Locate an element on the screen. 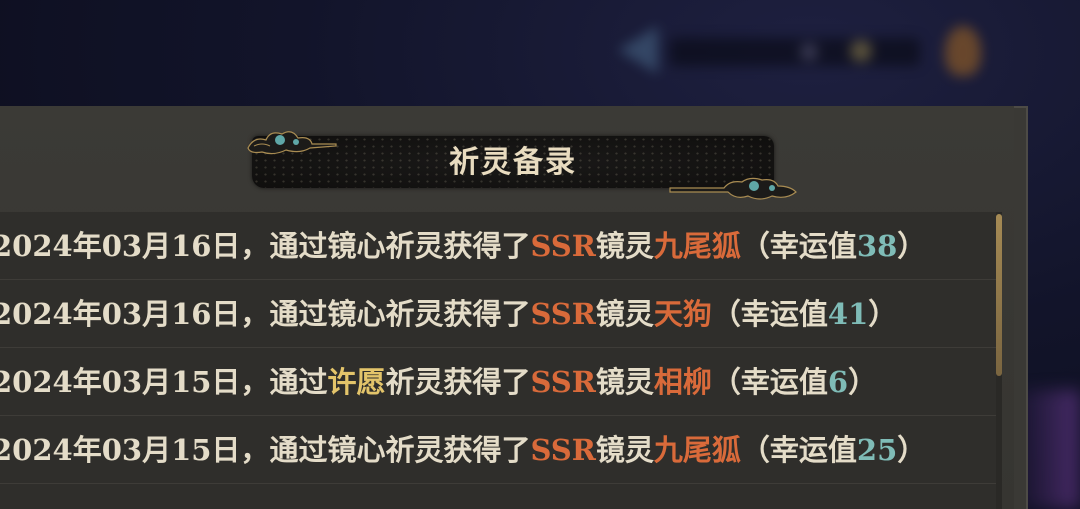 Image resolution: width=1080 pixels, height=509 pixels. list-item: 2024年03月16日，通过镜心祈灵获得了SSR镜灵天狗（幸运值41） is located at coordinates (498, 314).